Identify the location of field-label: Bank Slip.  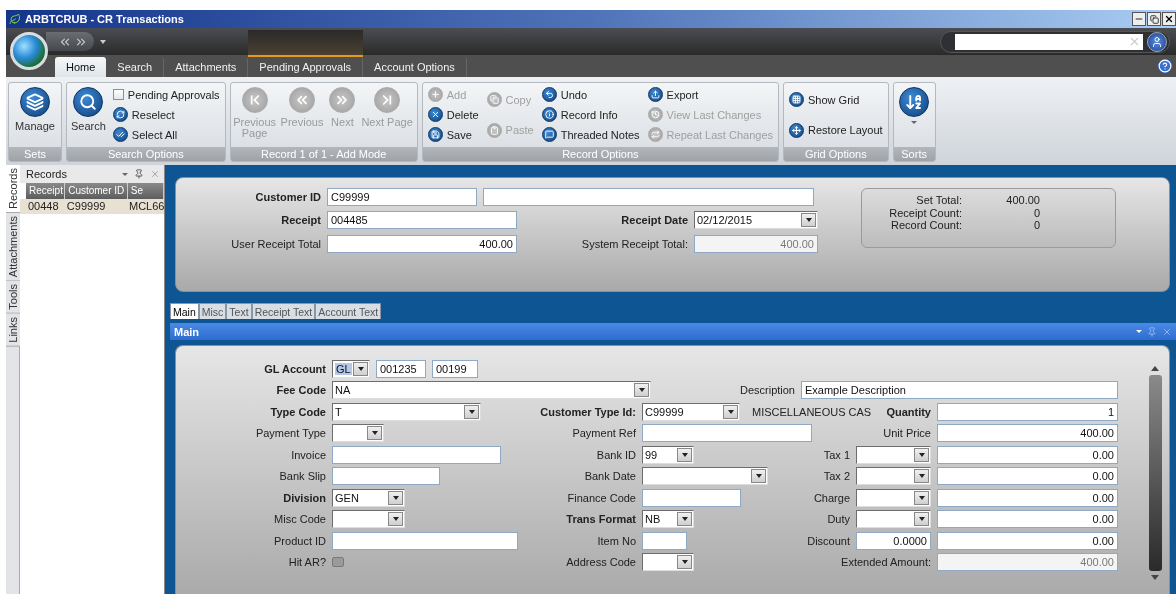
(302, 476).